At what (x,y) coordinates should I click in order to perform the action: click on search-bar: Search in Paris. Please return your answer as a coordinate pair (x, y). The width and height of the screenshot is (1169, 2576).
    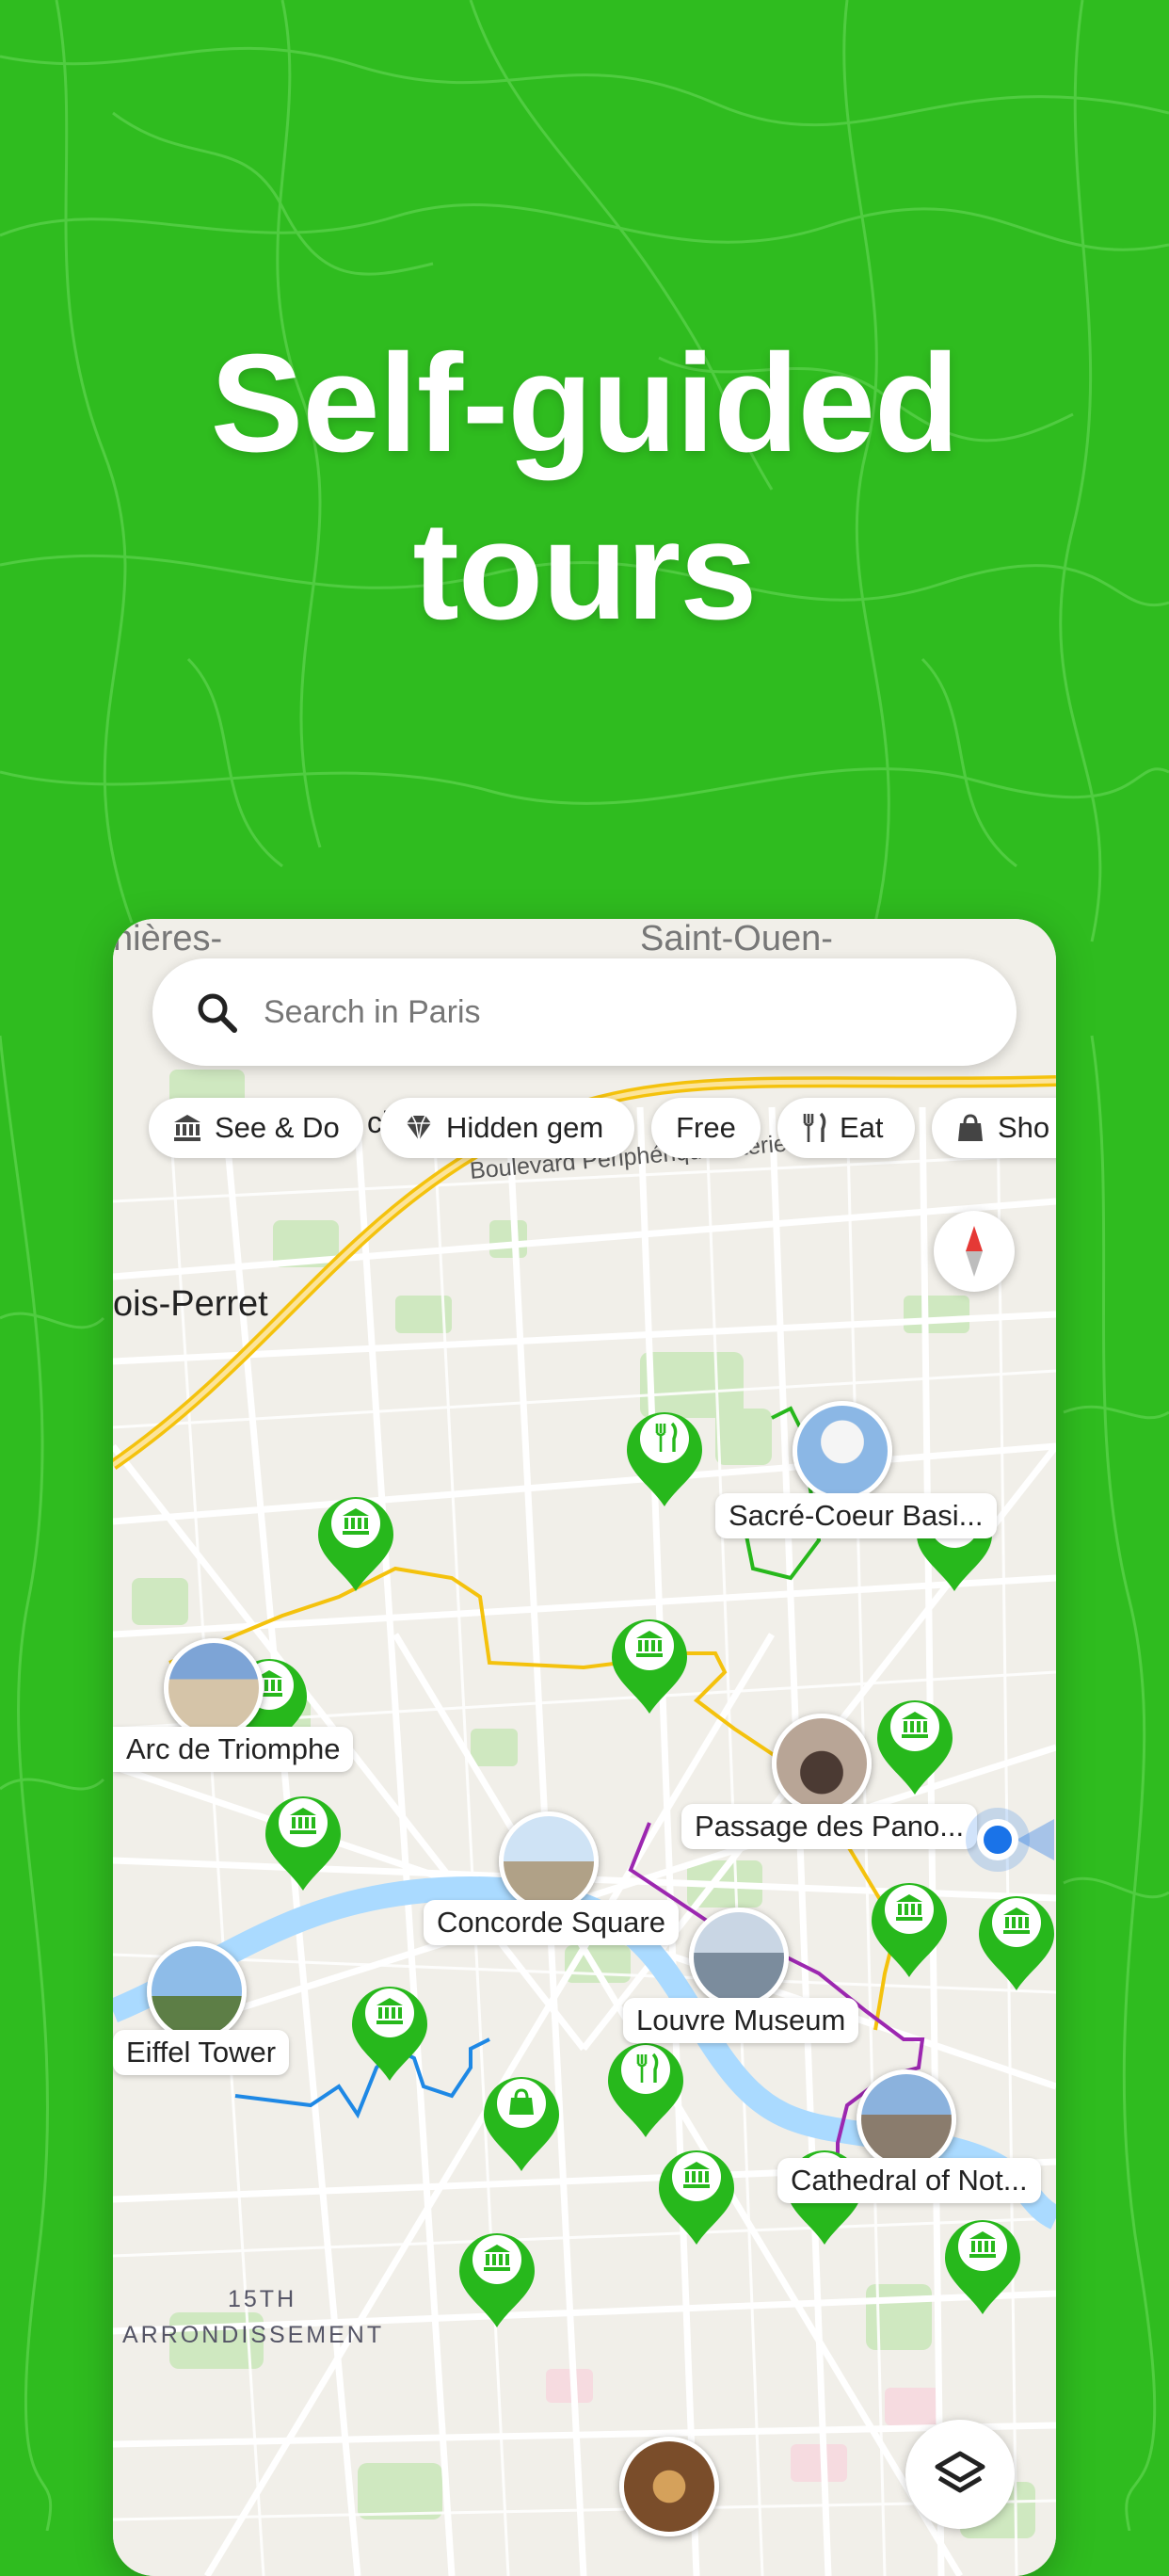
    Looking at the image, I should click on (584, 1012).